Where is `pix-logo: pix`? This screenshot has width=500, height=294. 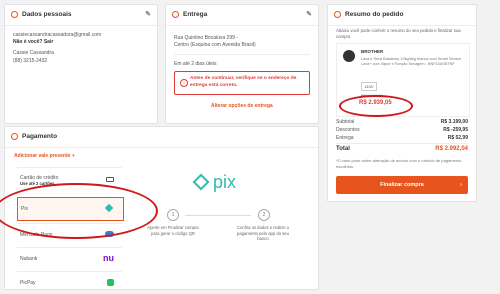
pix-logo: pix is located at coordinates (221, 183).